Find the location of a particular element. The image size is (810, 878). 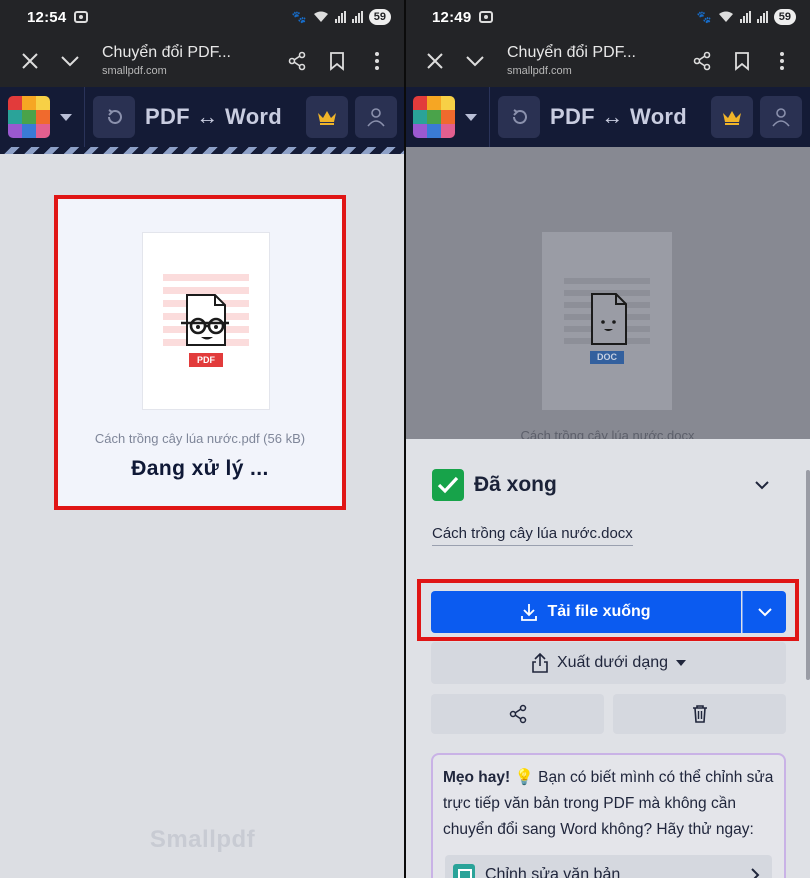

pdf-badge: PDF is located at coordinates (206, 360).